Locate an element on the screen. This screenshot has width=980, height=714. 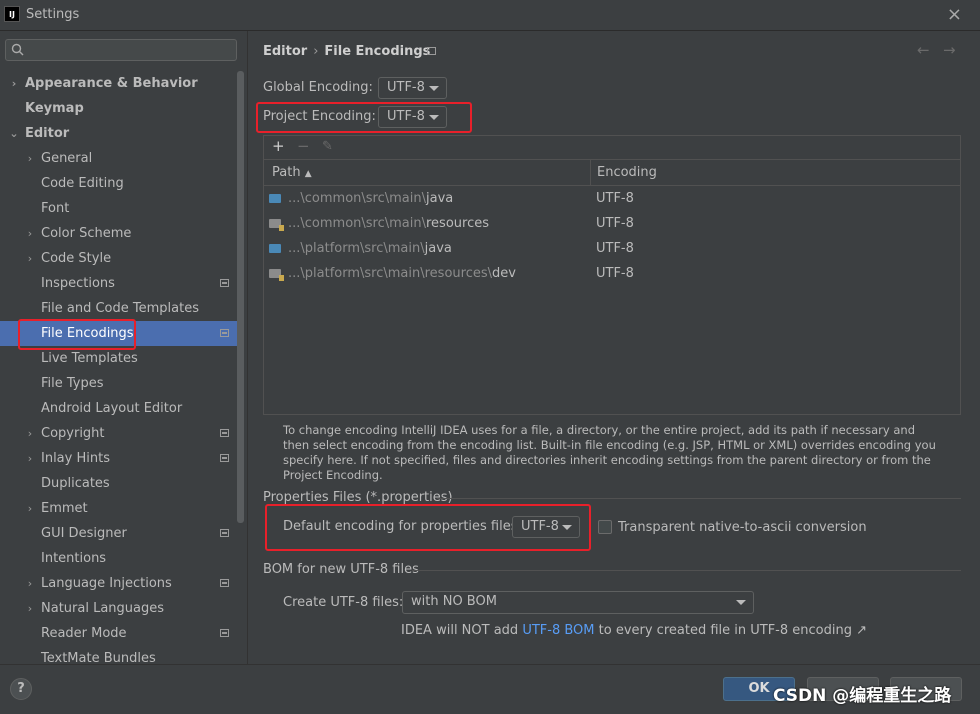
sidebar-item: File and Code Templates is located at coordinates (119, 308).